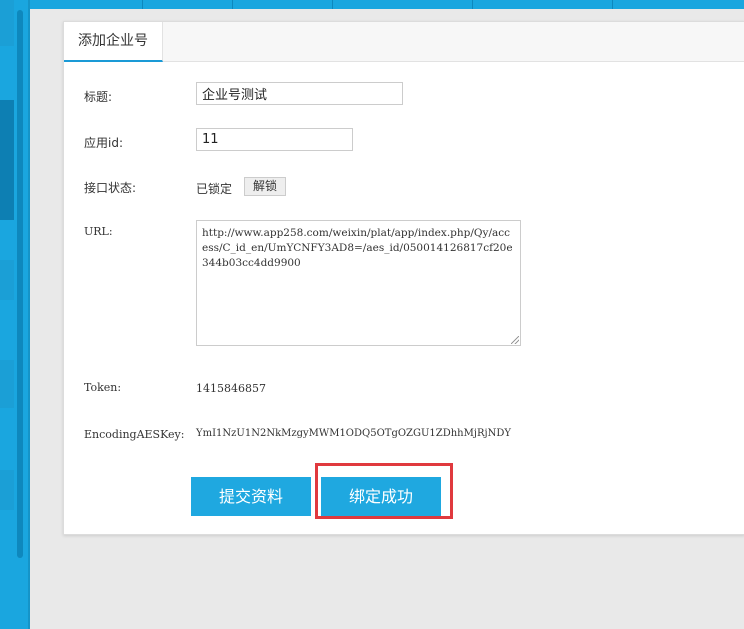  Describe the element at coordinates (103, 143) in the screenshot. I see `appid-label: 应用id:` at that location.